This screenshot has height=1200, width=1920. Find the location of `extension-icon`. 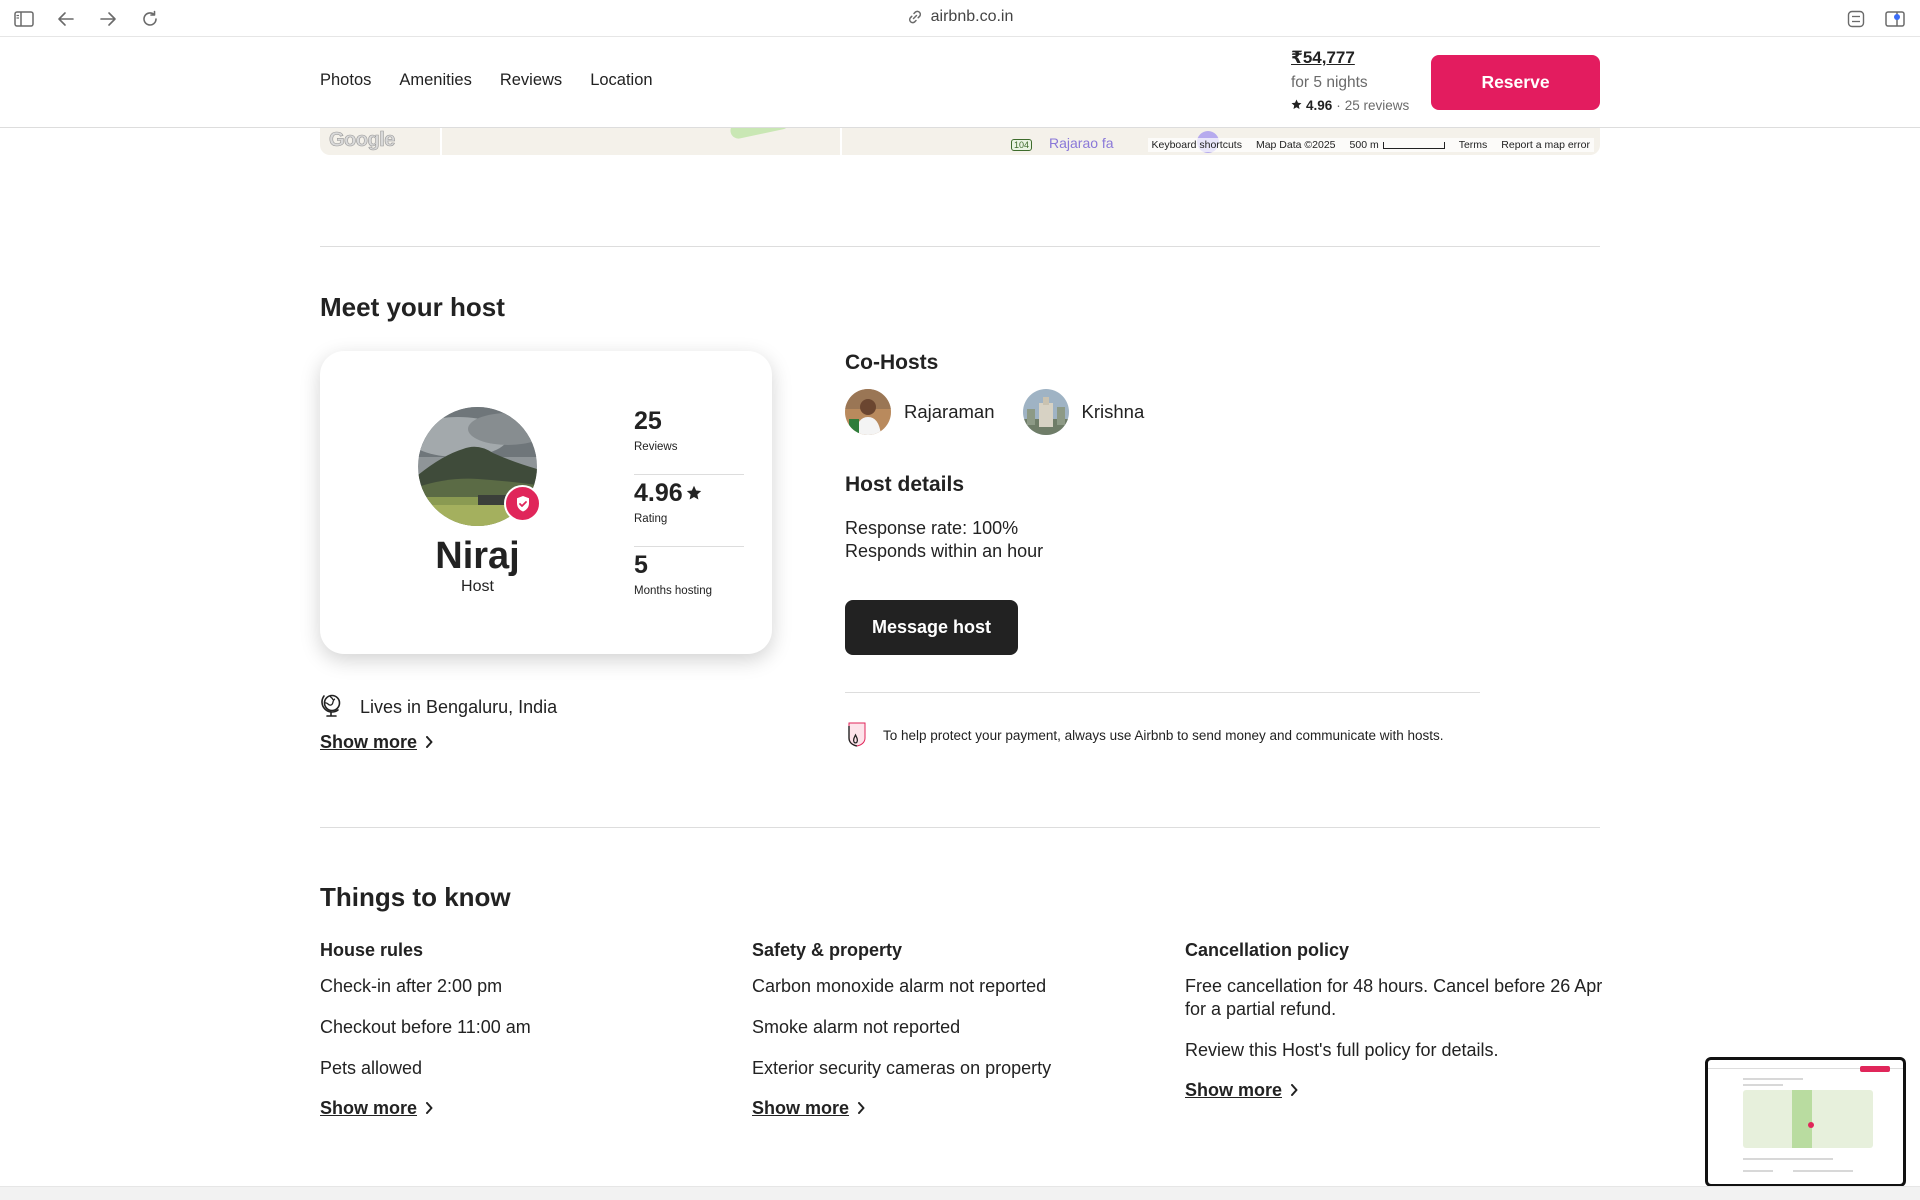

extension-icon is located at coordinates (1856, 19).